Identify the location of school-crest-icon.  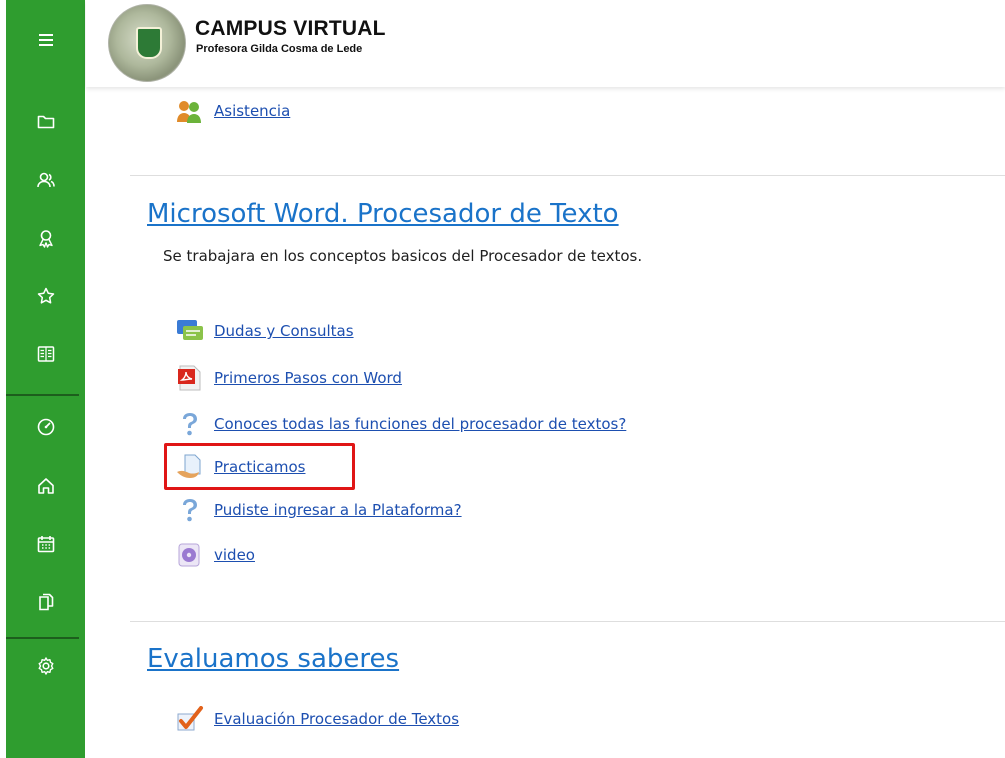
(149, 43).